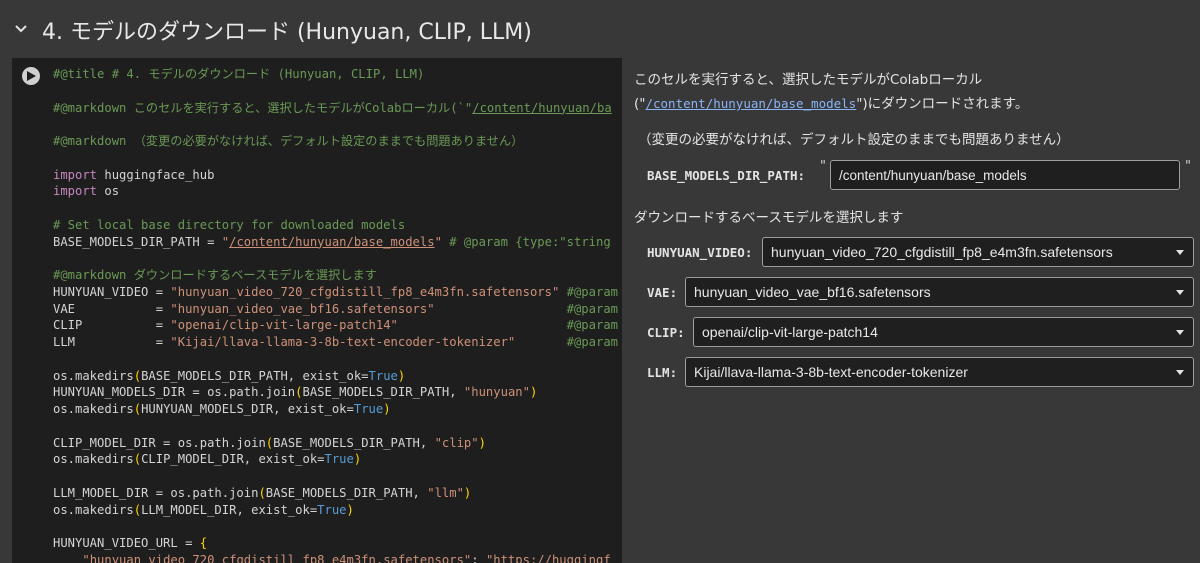 The image size is (1200, 563). Describe the element at coordinates (287, 32) in the screenshot. I see `section-title: 4. モデルのダウンロード (Hunyuan, CLIP, LLM)` at that location.